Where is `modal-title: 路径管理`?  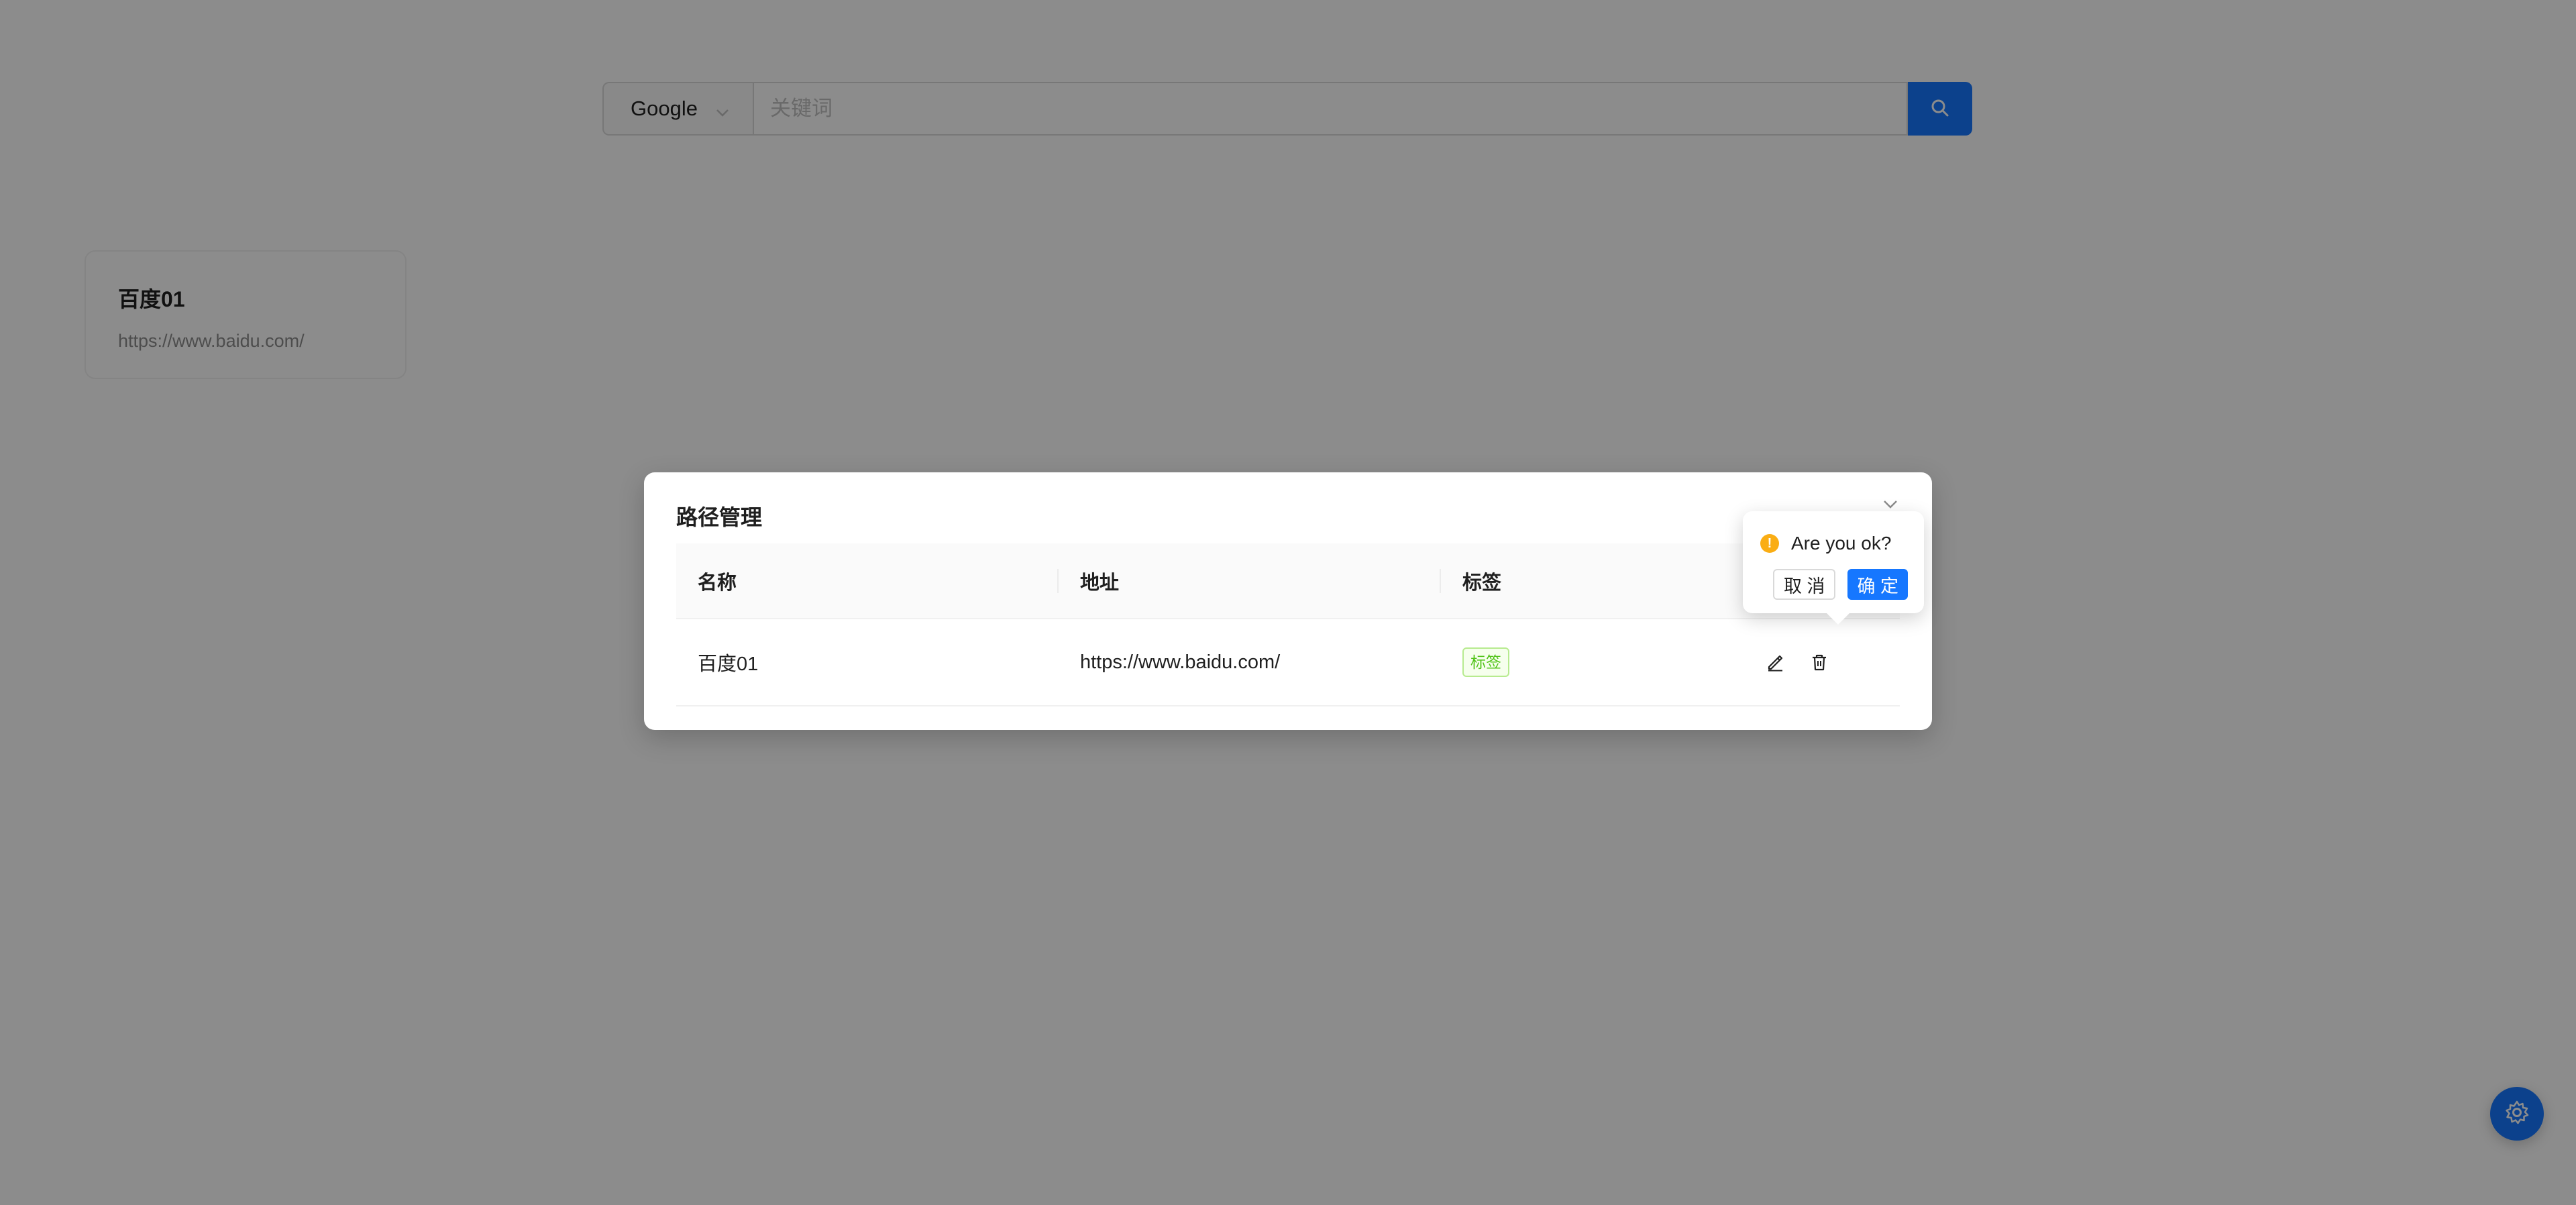 modal-title: 路径管理 is located at coordinates (719, 517).